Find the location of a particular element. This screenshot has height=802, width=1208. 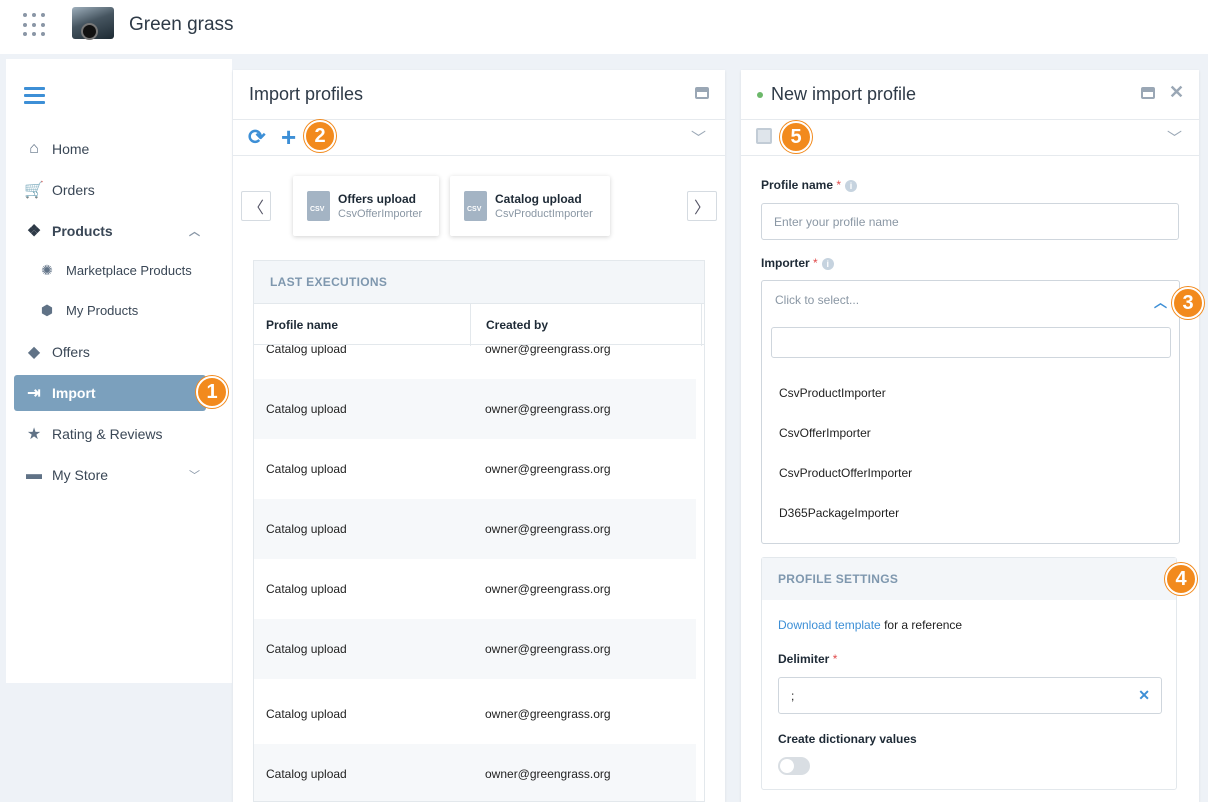

carousel-next-button: 〉 is located at coordinates (702, 206).